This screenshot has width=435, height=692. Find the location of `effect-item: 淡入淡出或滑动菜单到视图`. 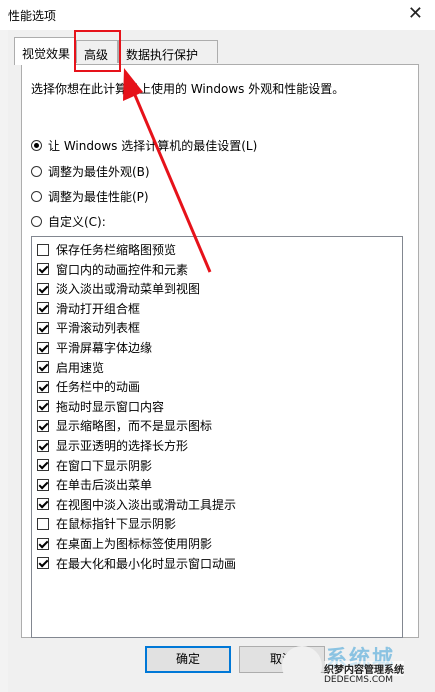

effect-item: 淡入淡出或滑动菜单到视图 is located at coordinates (118, 288).